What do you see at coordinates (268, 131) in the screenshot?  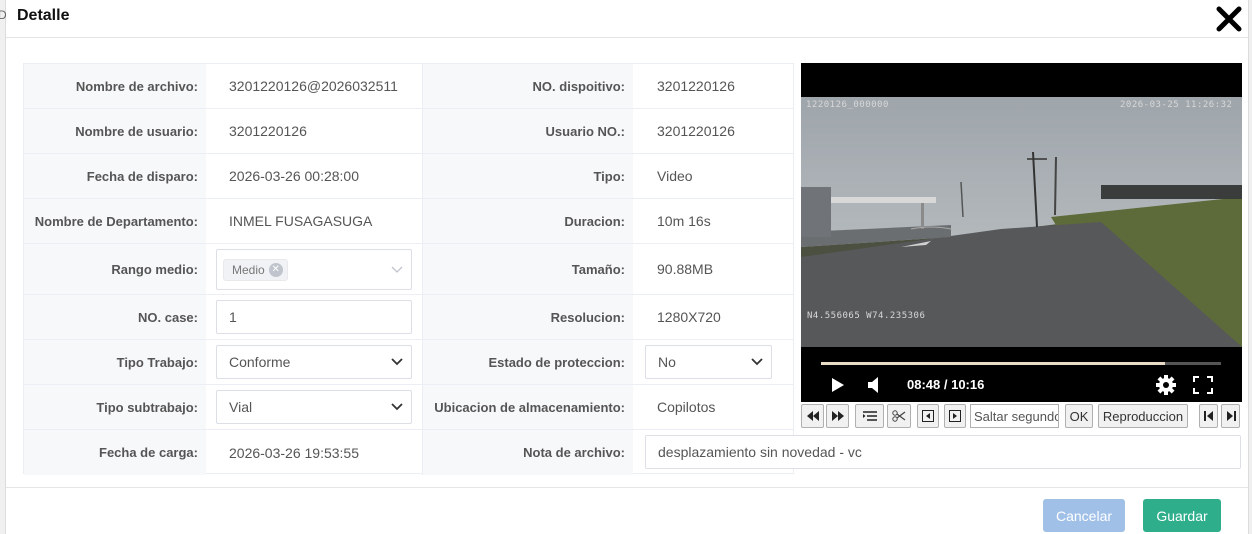 I see `username-value: 3201220126` at bounding box center [268, 131].